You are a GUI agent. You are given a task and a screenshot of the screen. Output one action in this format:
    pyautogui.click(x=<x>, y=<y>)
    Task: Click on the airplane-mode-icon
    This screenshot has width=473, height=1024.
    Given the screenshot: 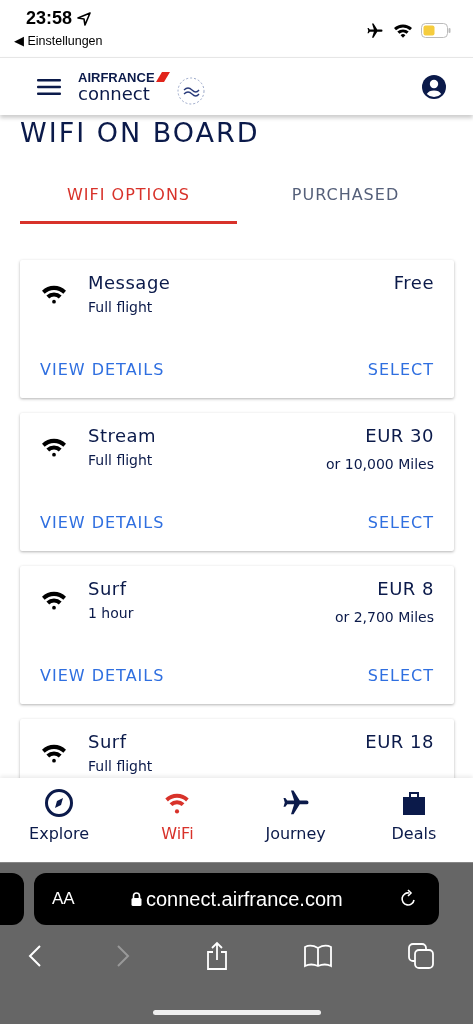 What is the action you would take?
    pyautogui.click(x=375, y=30)
    